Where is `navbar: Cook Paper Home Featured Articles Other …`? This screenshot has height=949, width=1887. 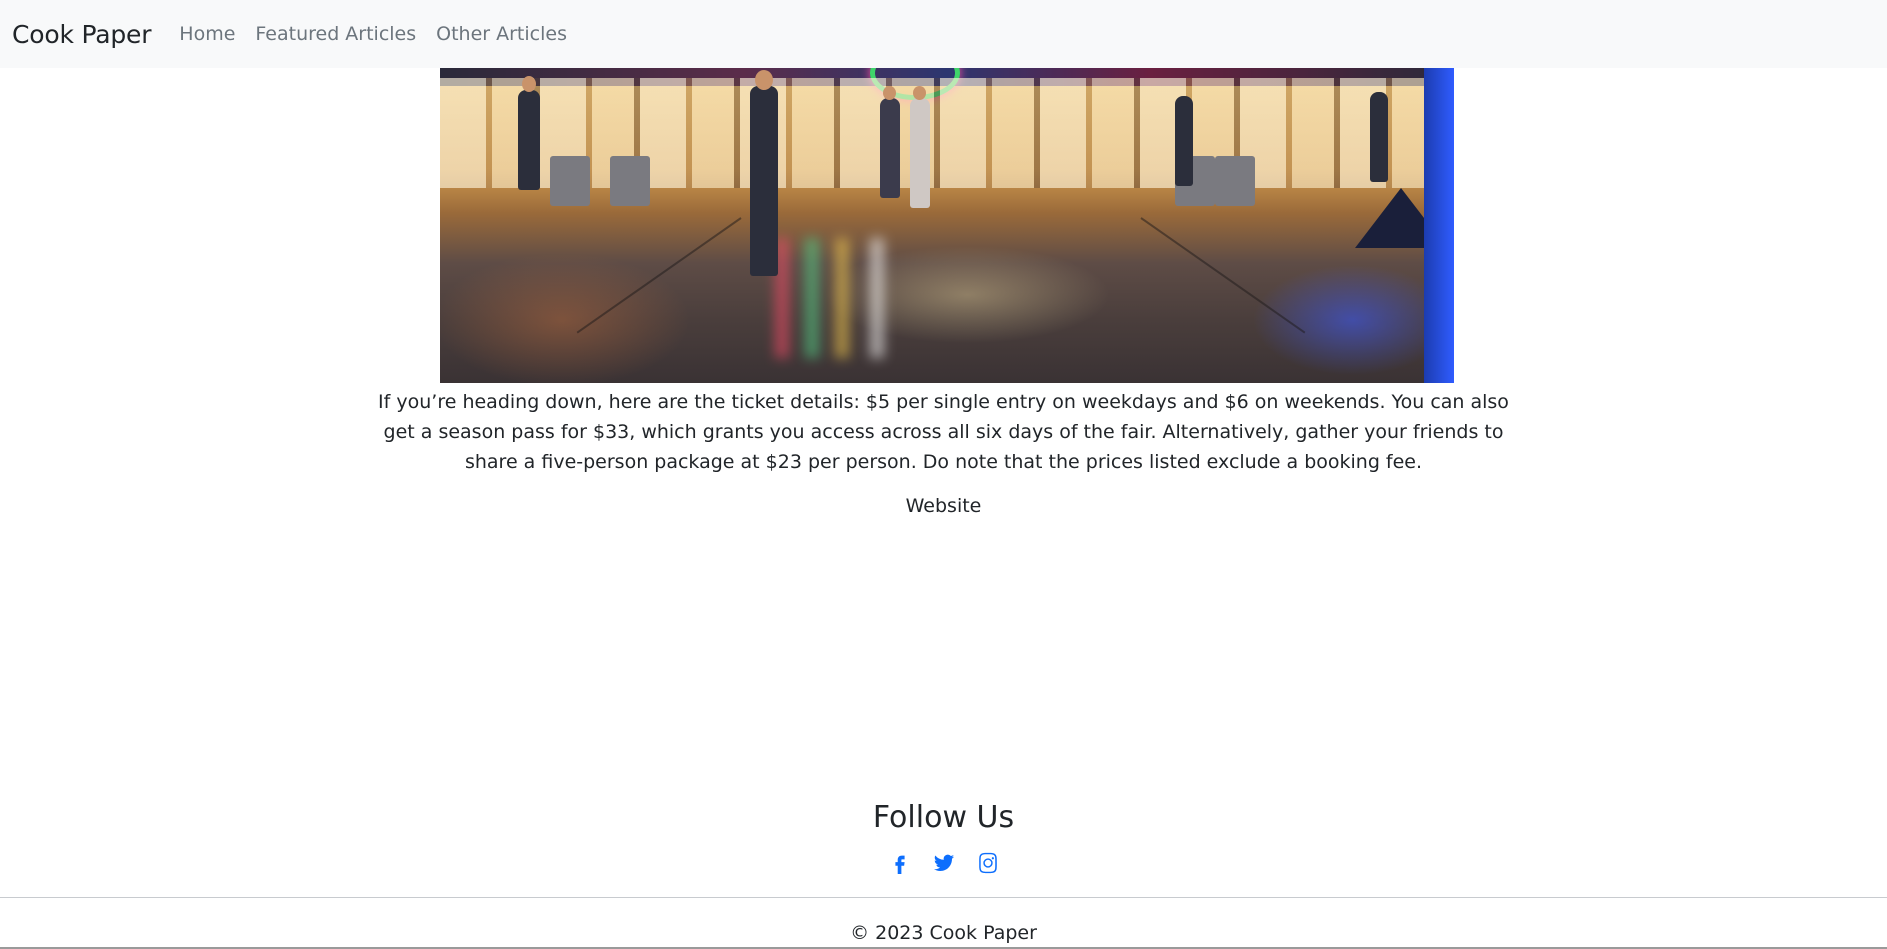 navbar: Cook Paper Home Featured Articles Other … is located at coordinates (943, 34).